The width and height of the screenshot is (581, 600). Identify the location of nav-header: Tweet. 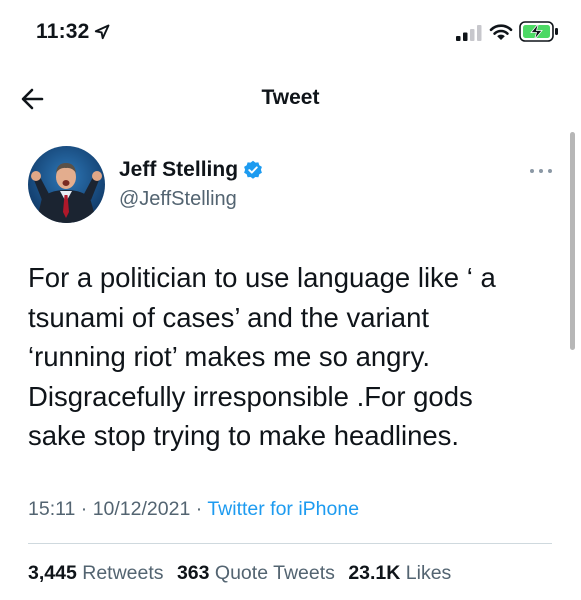
(290, 99).